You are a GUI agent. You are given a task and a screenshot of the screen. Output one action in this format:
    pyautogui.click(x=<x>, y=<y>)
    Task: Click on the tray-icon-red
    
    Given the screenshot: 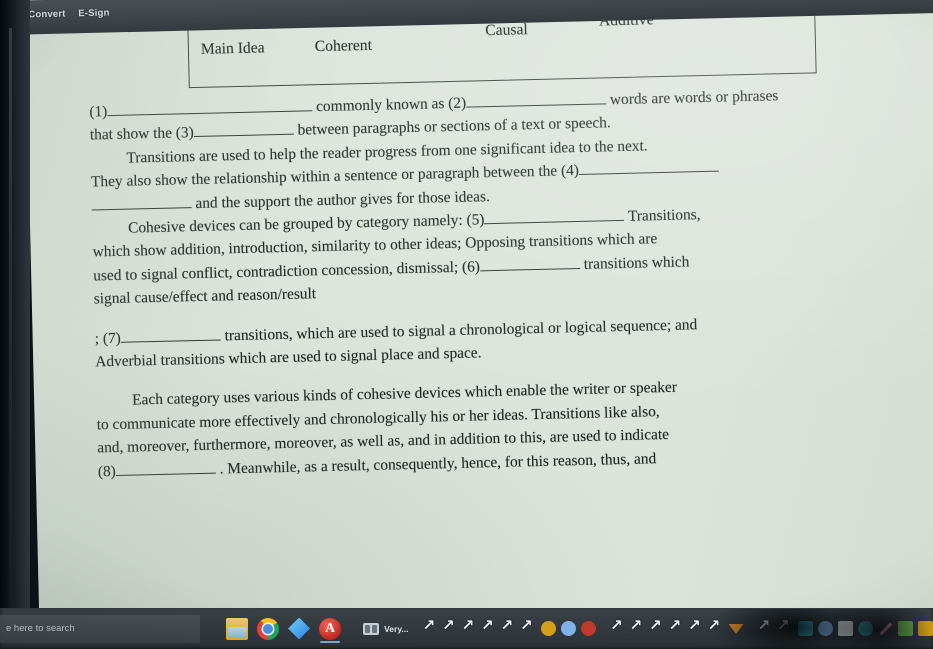 What is the action you would take?
    pyautogui.click(x=588, y=628)
    